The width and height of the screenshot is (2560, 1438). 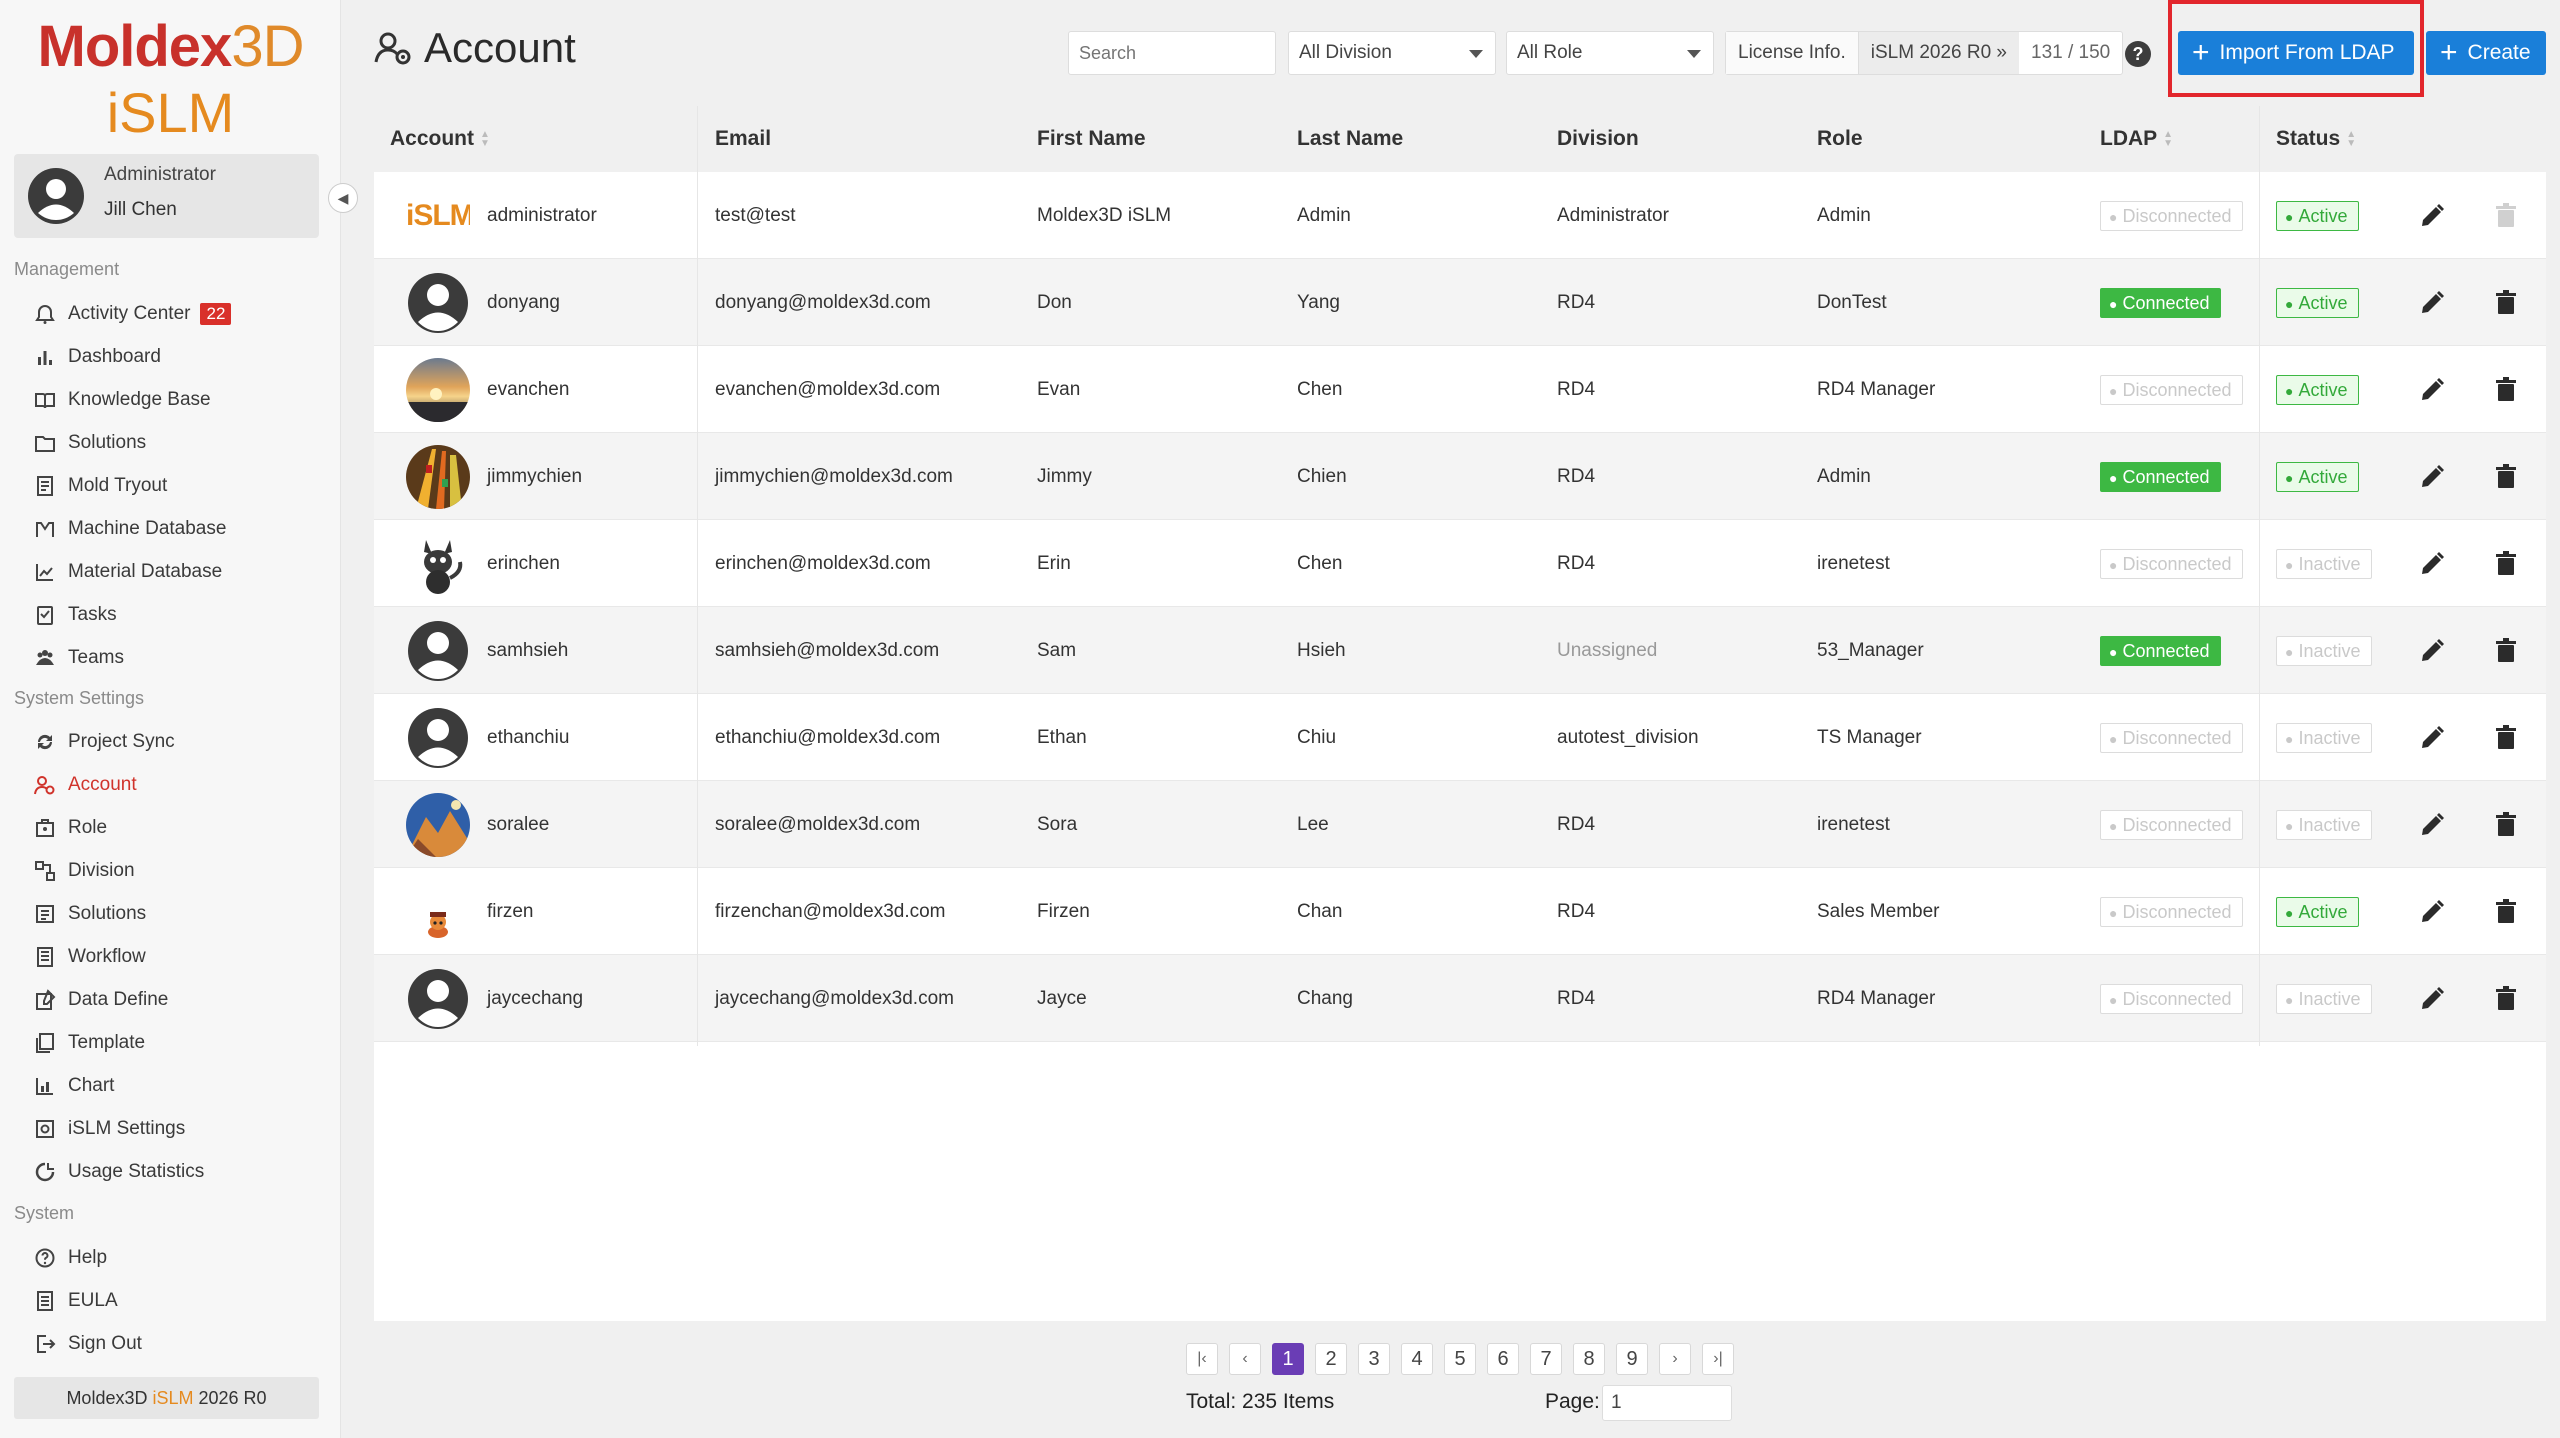 I want to click on sidebar-item-label: Template, so click(x=107, y=1042).